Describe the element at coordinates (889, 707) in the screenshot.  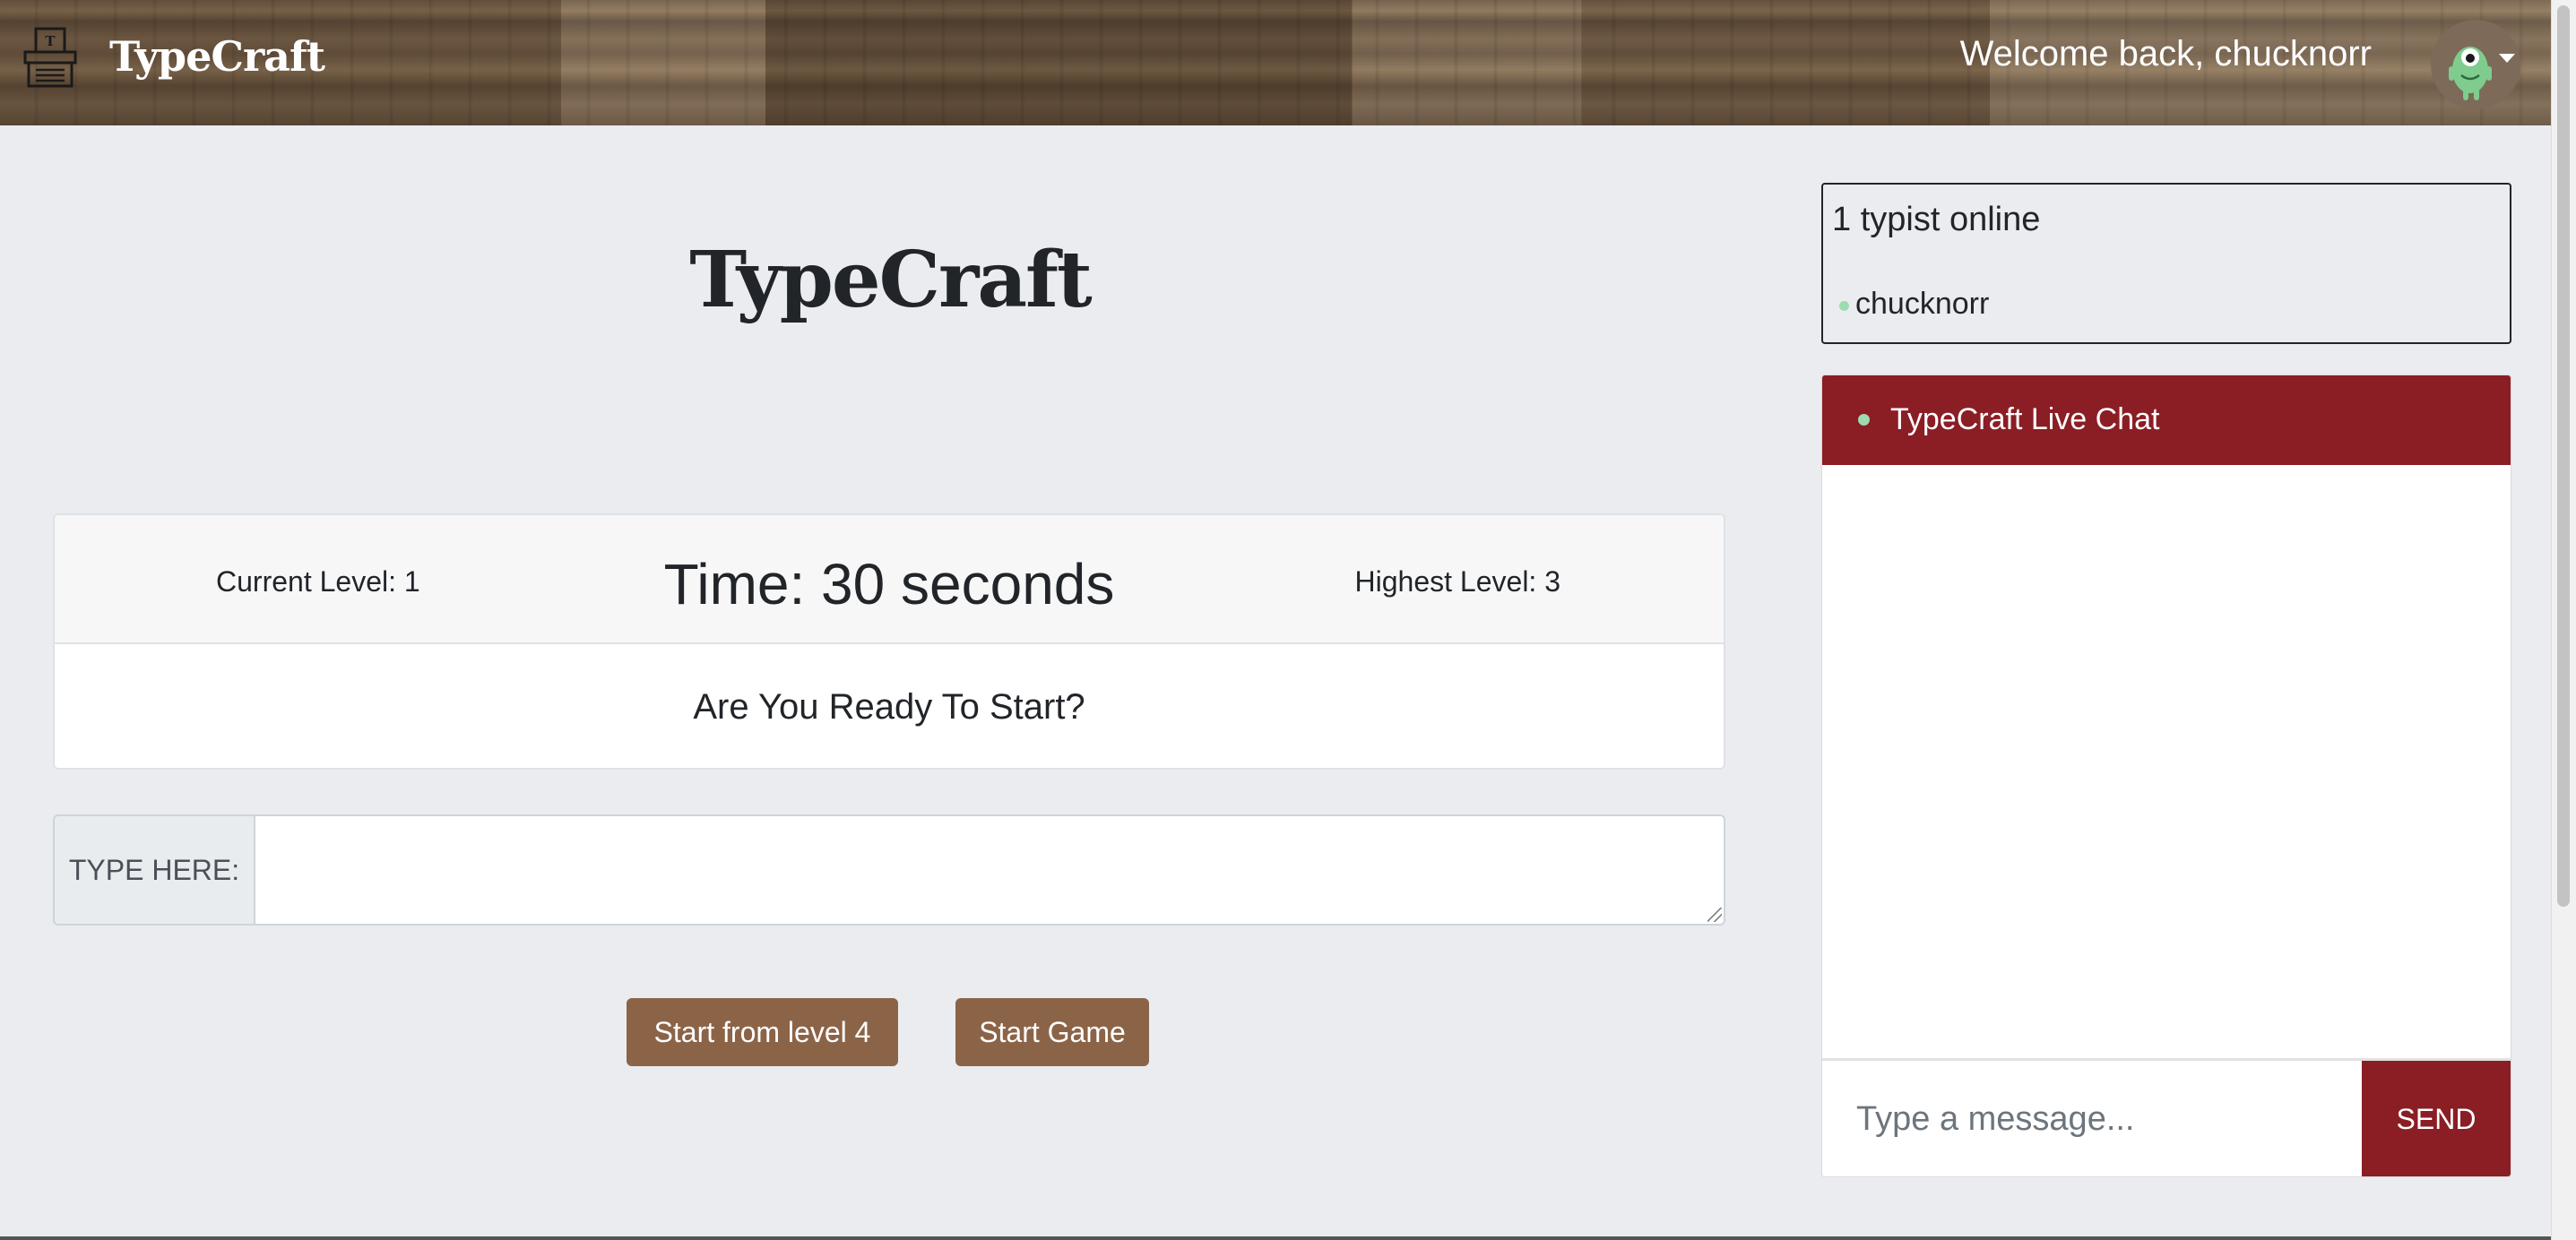
I see `ready-prompt: Are You Ready To Start?` at that location.